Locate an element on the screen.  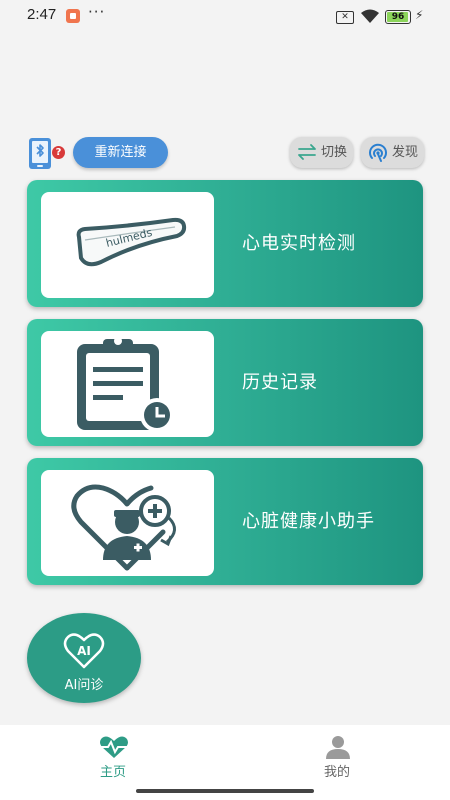
ai-heart-icon: AI is located at coordinates (84, 651).